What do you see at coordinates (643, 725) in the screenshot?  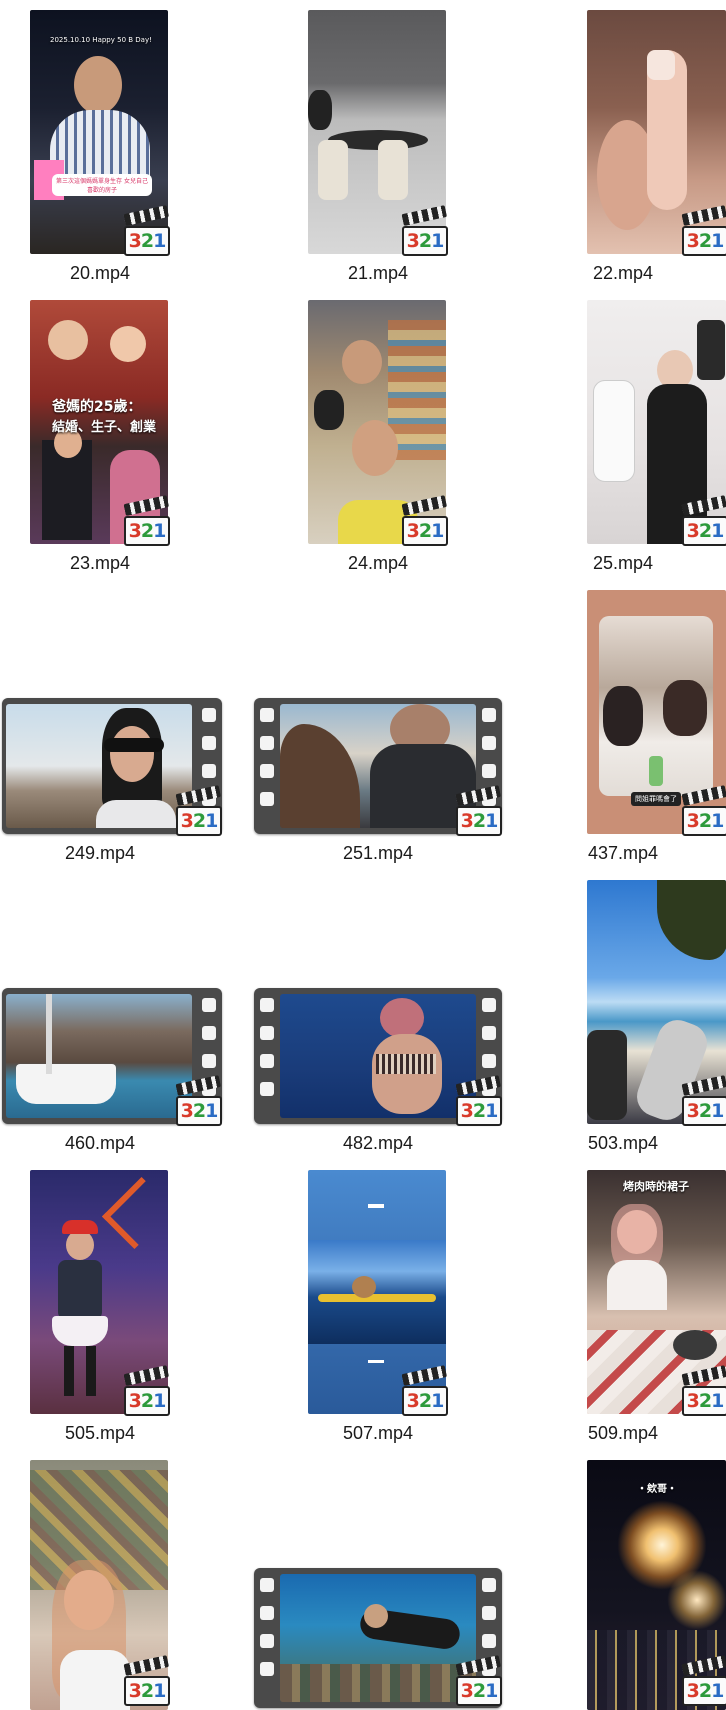 I see `file-item-437: 問姐罪嗎會了 321 437.mp4` at bounding box center [643, 725].